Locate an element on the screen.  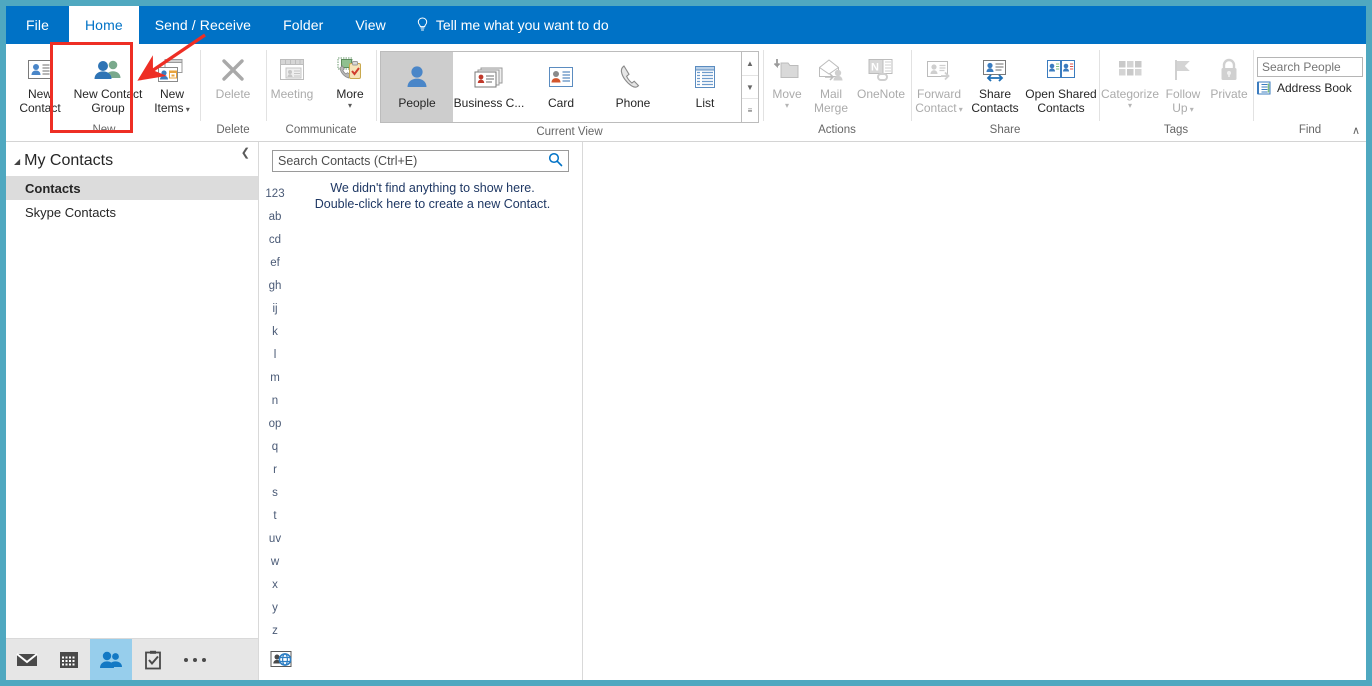
alpha-index-item: 123 is located at coordinates (274, 194).